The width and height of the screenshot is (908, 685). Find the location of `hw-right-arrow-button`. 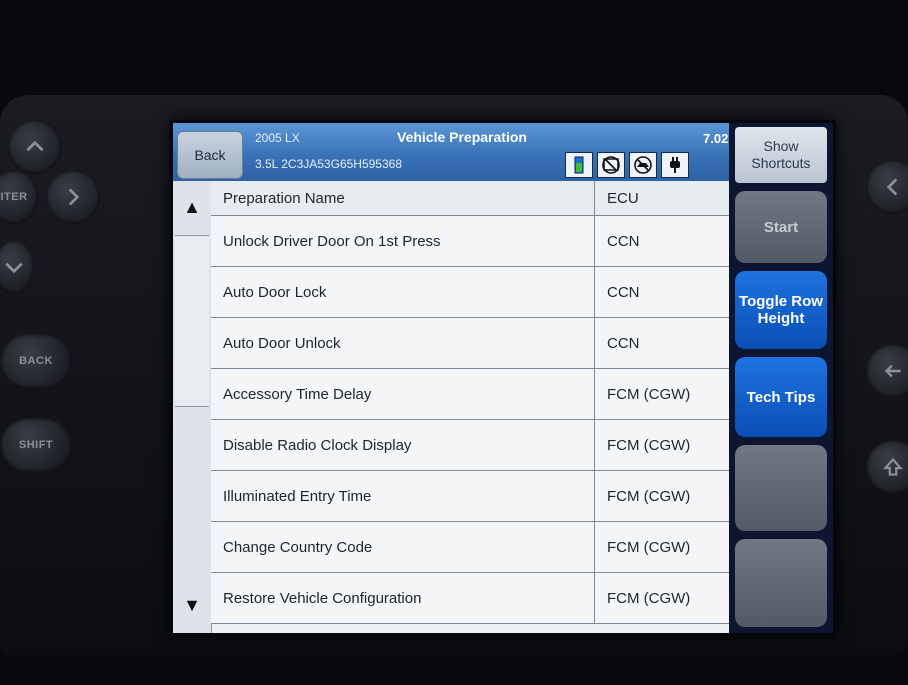

hw-right-arrow-button is located at coordinates (73, 197).